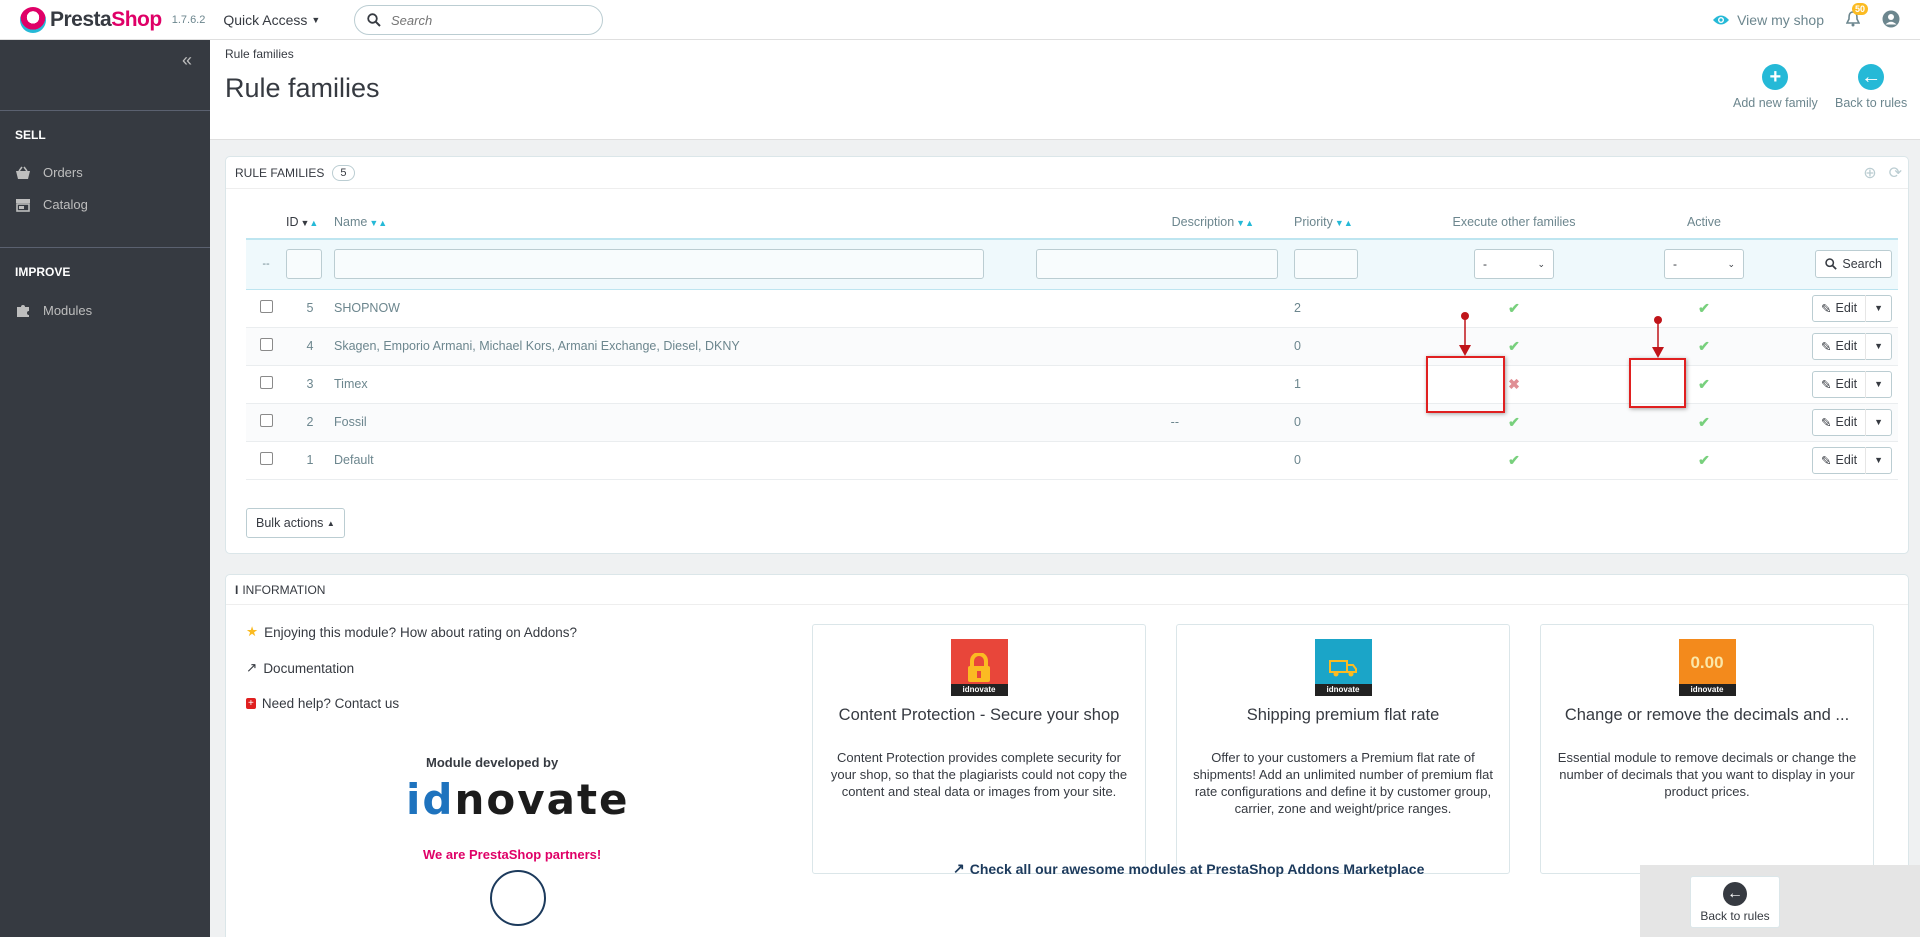 Image resolution: width=1920 pixels, height=937 pixels. I want to click on row-description: --, so click(1164, 422).